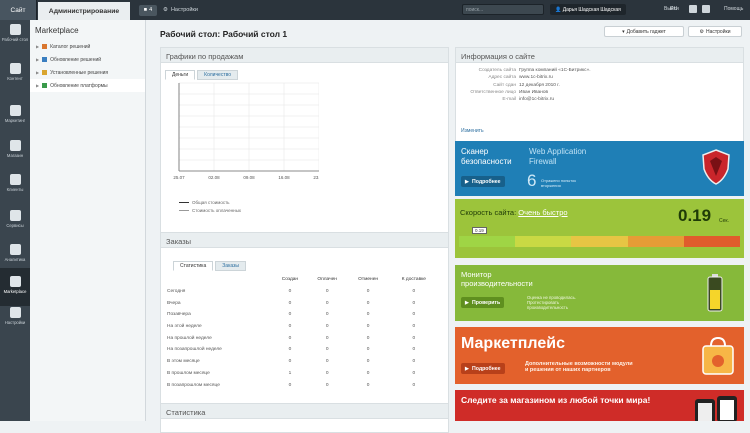 The height and width of the screenshot is (433, 750). Describe the element at coordinates (179, 177) in the screenshot. I see `x-tick-label: 25.07` at that location.